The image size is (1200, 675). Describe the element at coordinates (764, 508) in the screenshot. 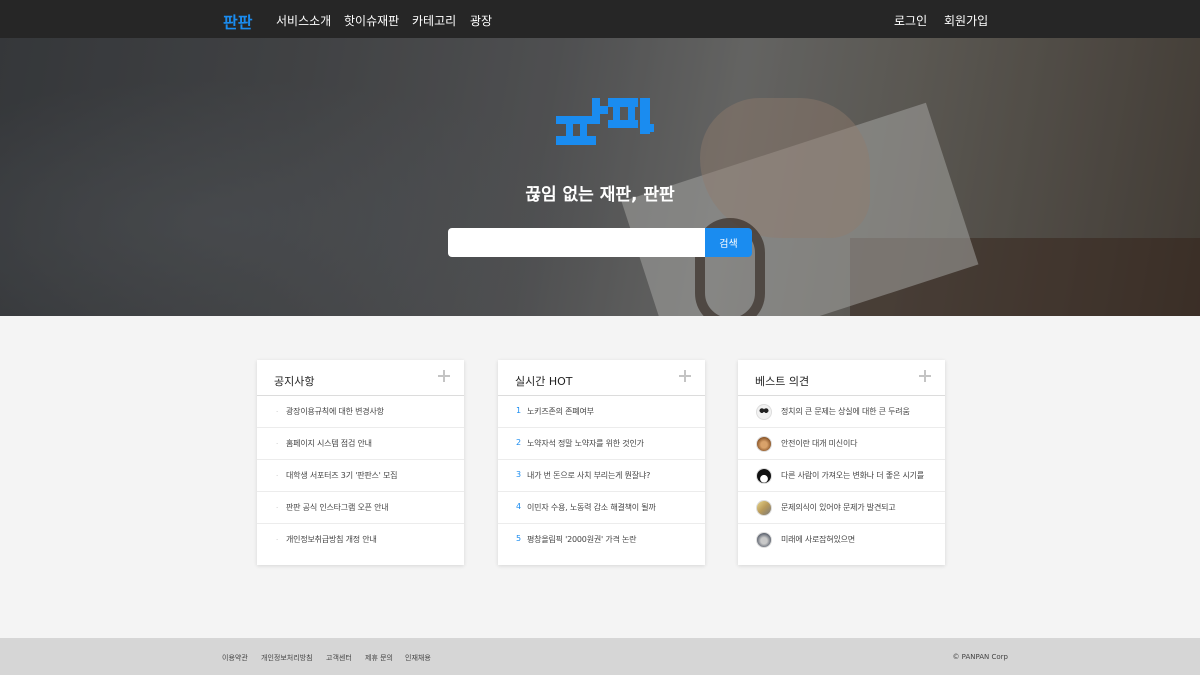

I see `bird-avatar-icon` at that location.